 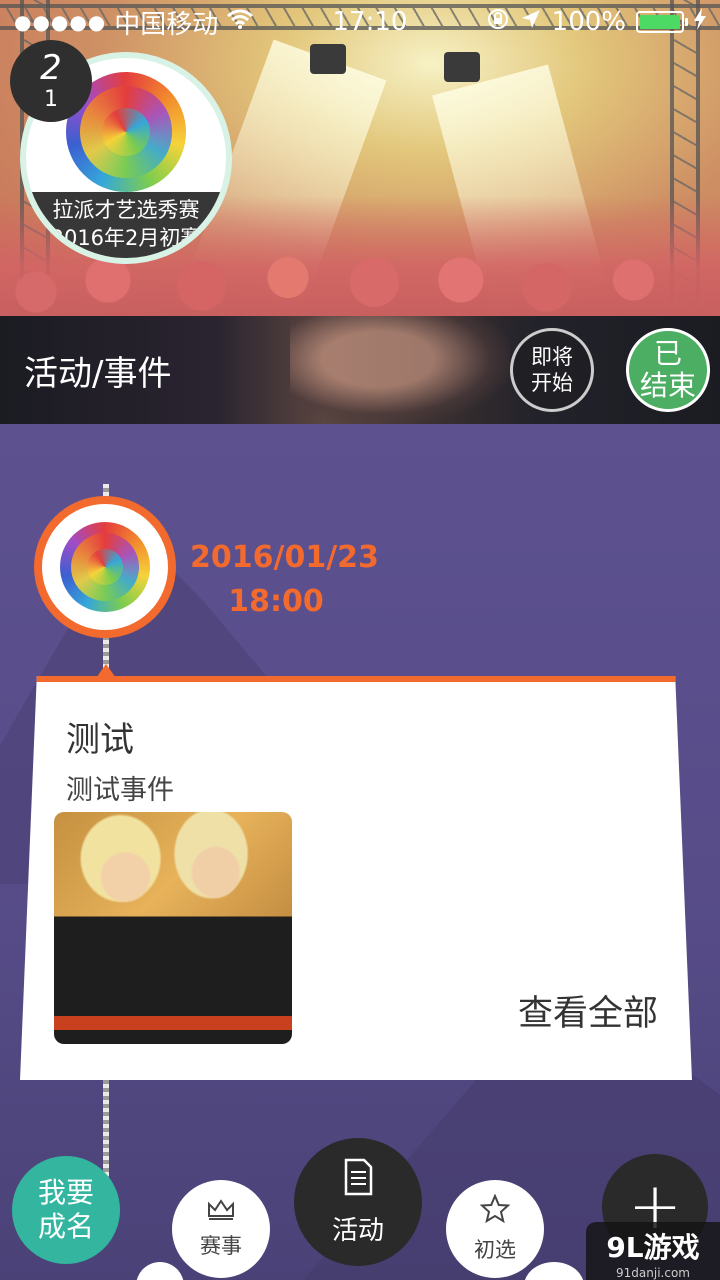 What do you see at coordinates (667, 353) in the screenshot?
I see `filter-ended-line1: 已` at bounding box center [667, 353].